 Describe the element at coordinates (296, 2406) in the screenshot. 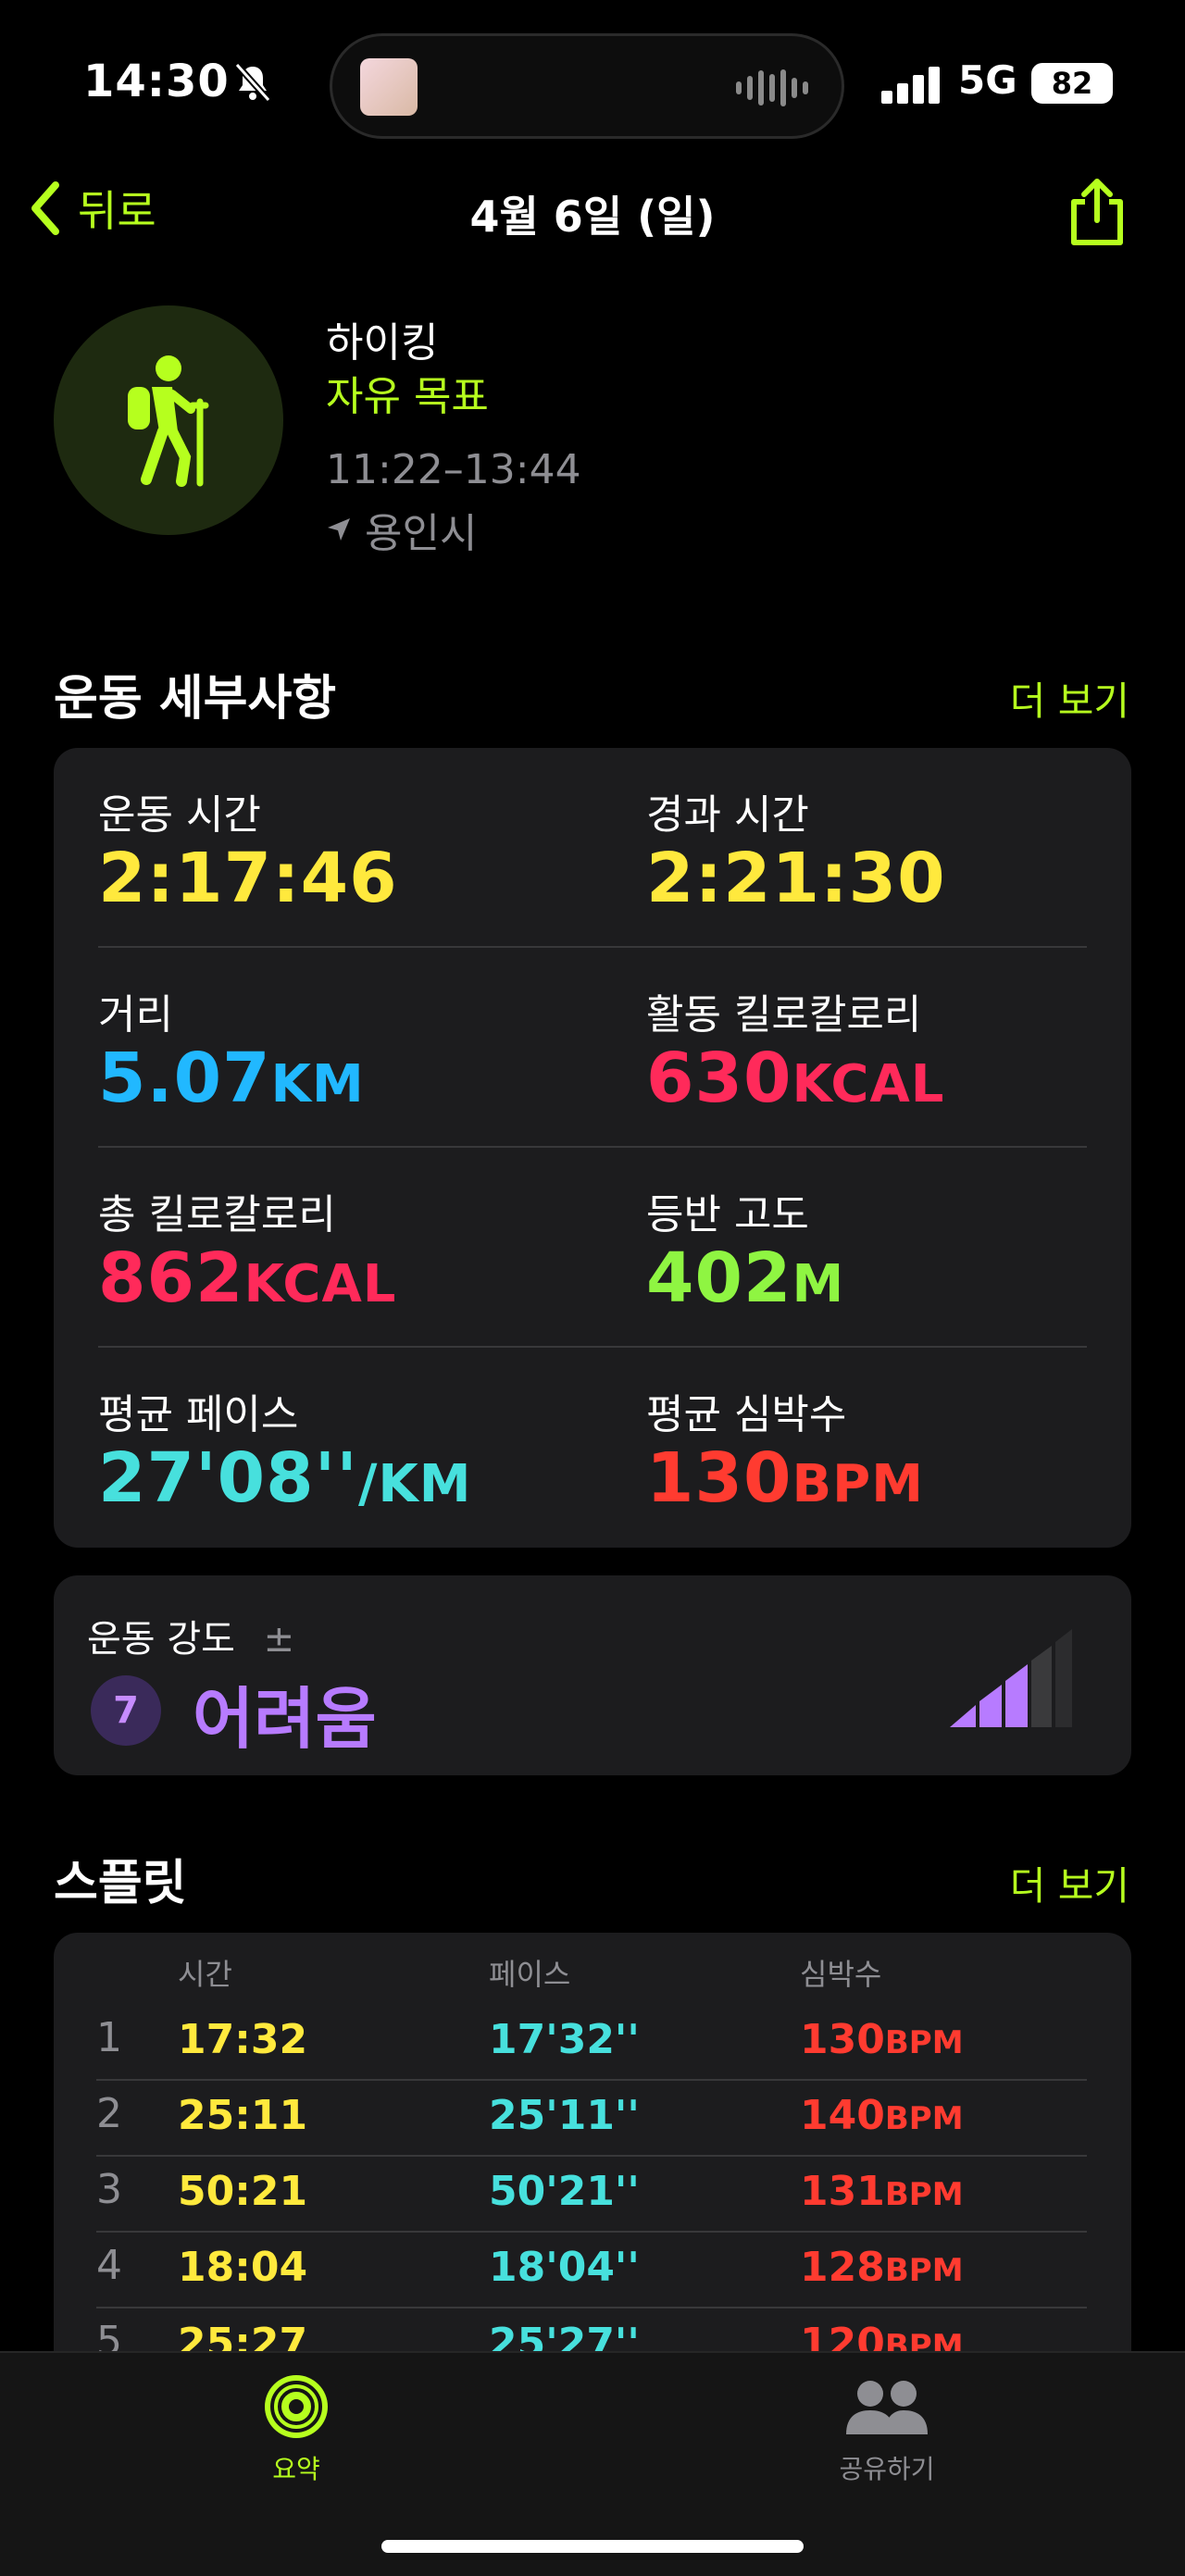

I see `activity-rings-icon` at that location.